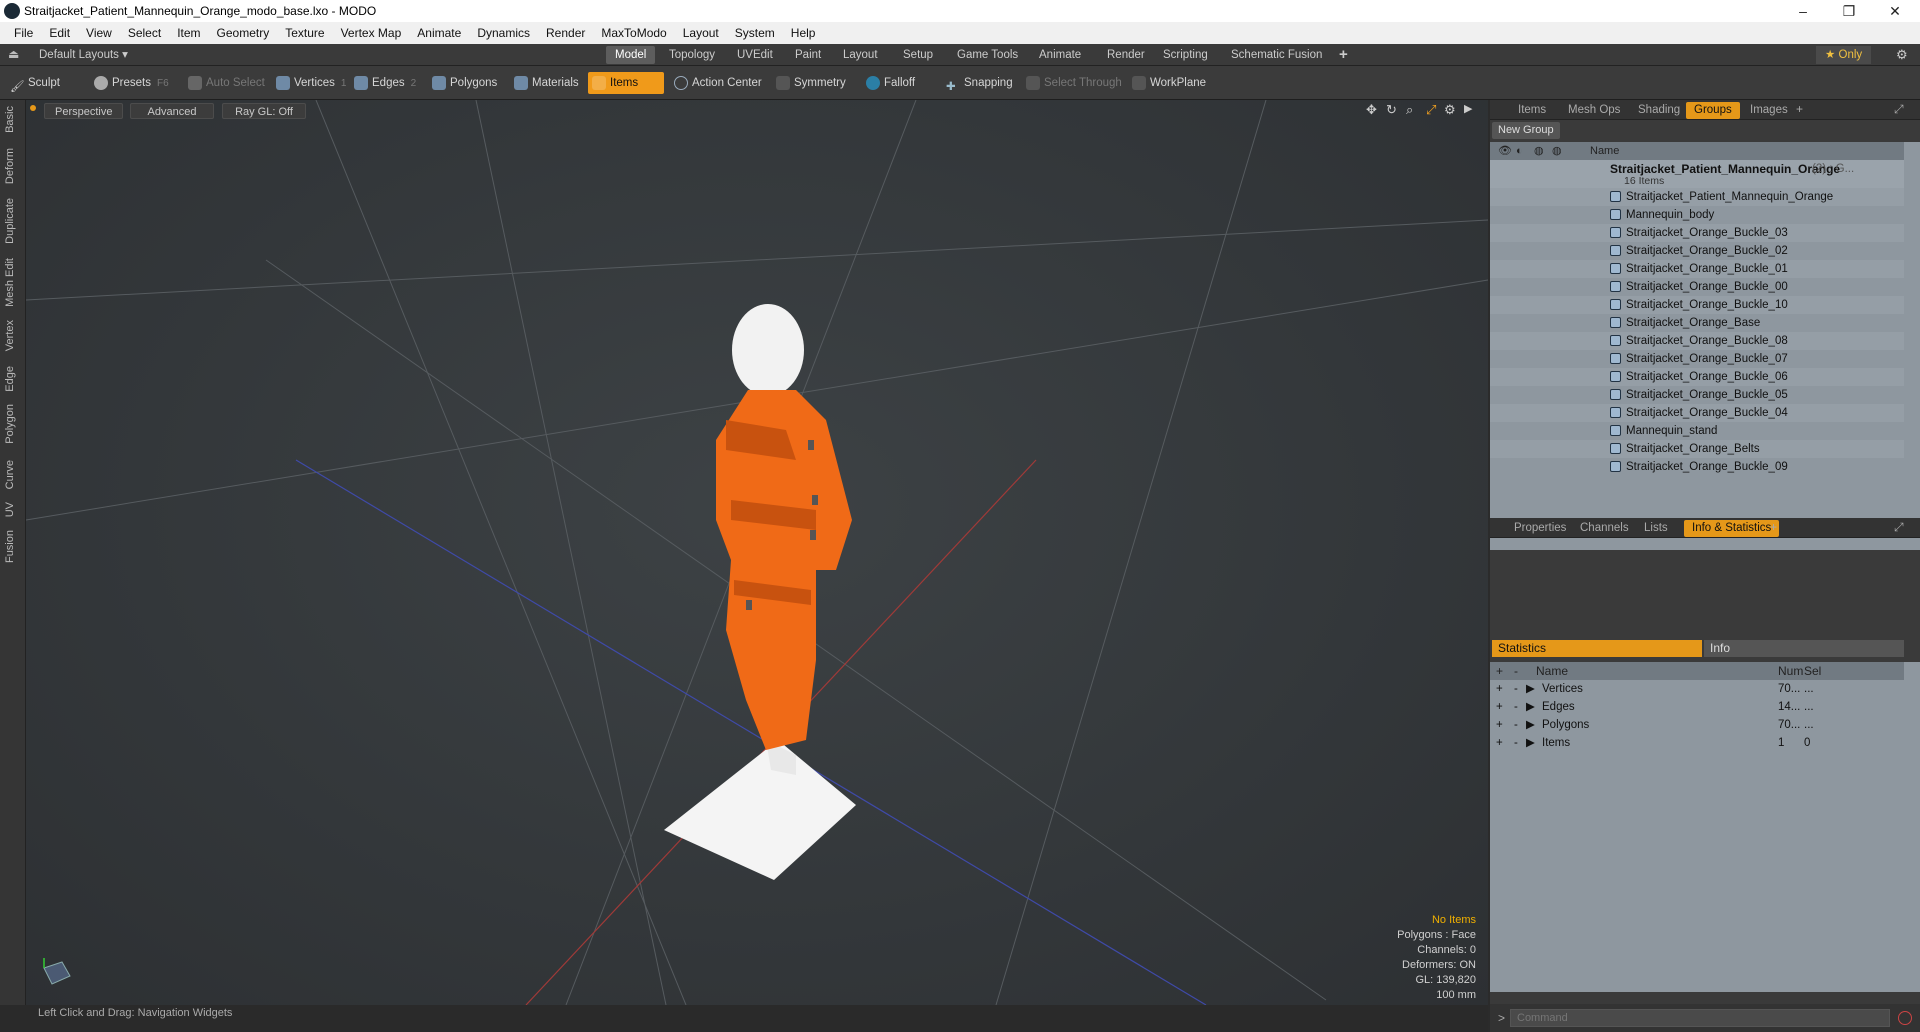  I want to click on group-item-row: Straitjacket_Orange_Buckle_05, so click(1697, 395).